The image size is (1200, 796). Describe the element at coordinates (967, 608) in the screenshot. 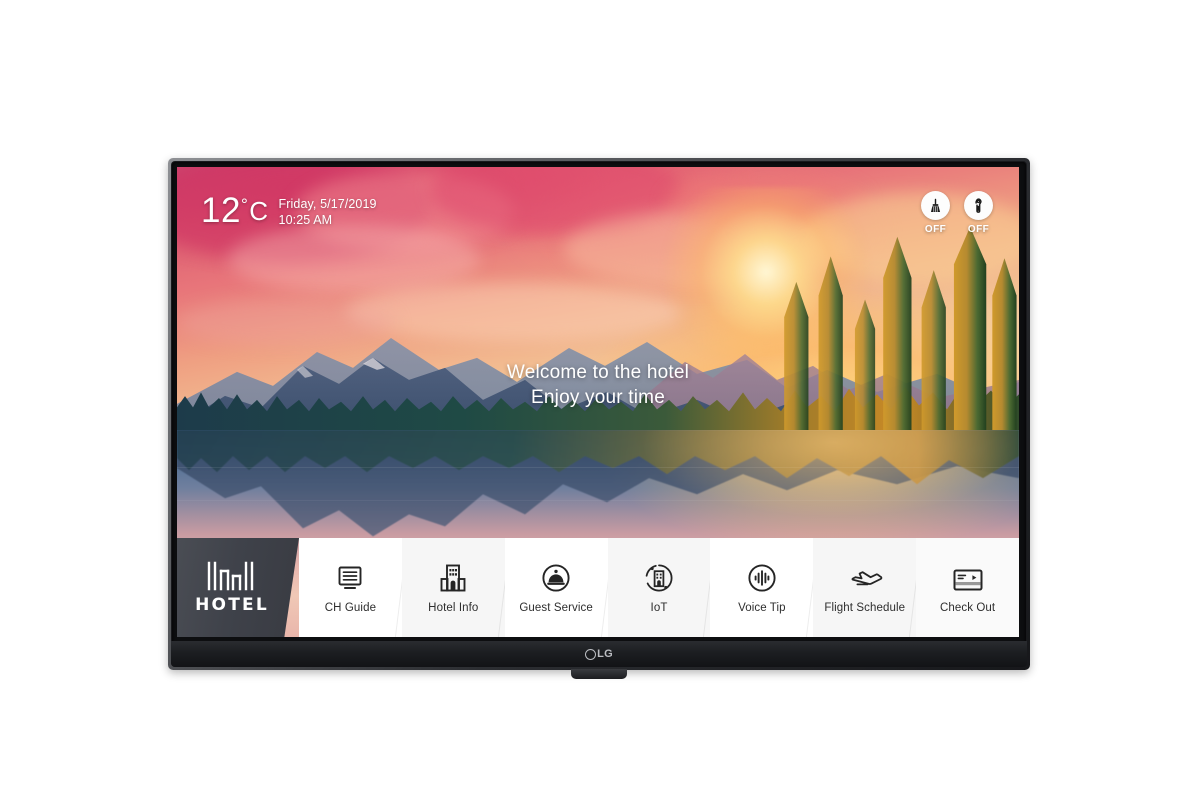

I see `launcher-tile-label: Check Out` at that location.